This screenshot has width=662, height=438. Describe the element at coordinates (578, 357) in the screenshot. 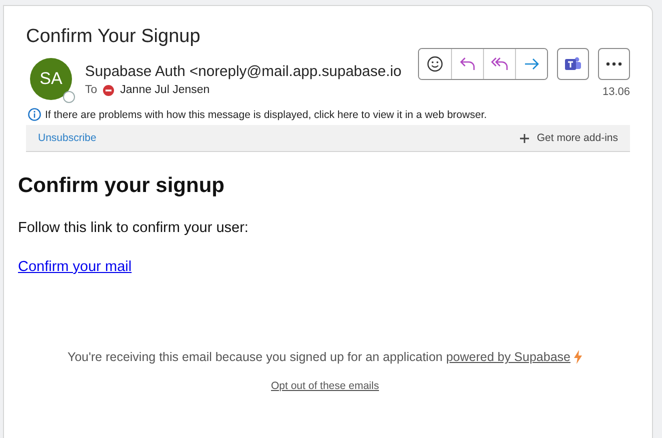

I see `lightning-icon` at that location.